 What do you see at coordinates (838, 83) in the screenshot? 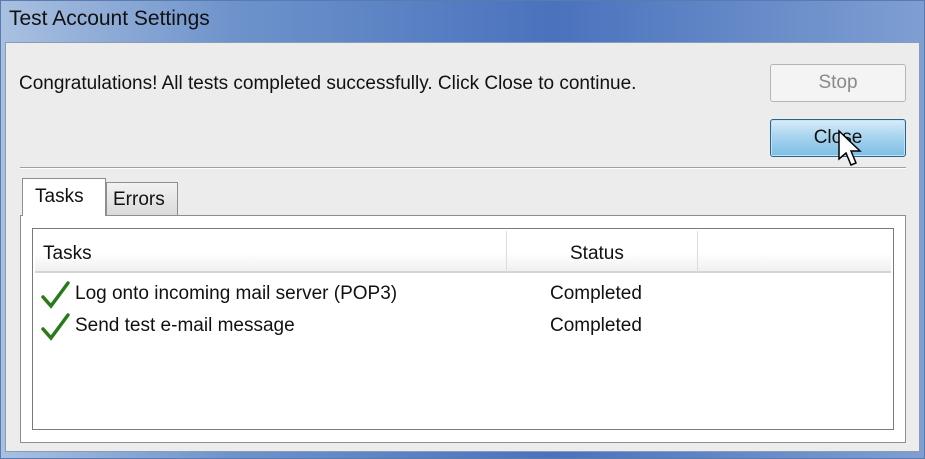
I see `stop-button: Stop` at bounding box center [838, 83].